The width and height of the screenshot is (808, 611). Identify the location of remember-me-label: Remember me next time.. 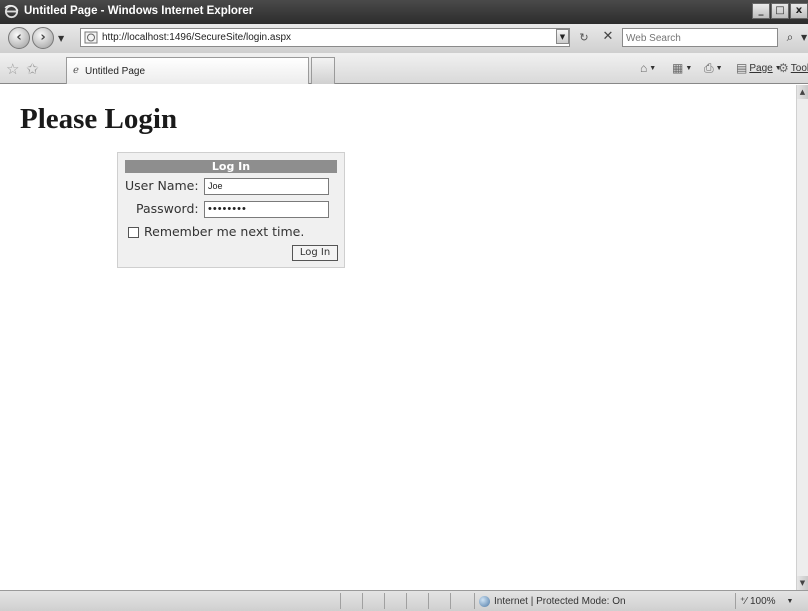
(224, 231).